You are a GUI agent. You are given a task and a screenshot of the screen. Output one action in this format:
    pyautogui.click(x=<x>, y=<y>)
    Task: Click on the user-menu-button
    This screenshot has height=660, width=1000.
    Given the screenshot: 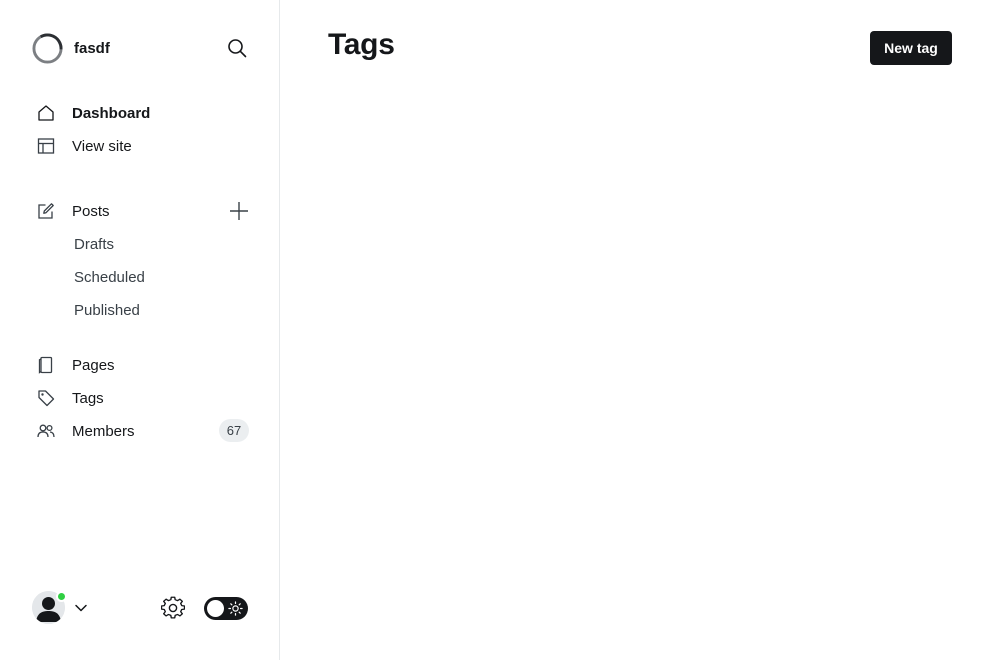 What is the action you would take?
    pyautogui.click(x=61, y=608)
    